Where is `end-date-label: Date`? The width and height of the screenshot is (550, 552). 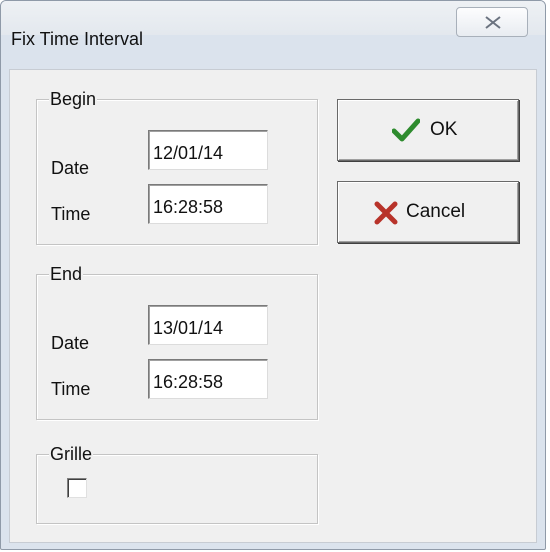 end-date-label: Date is located at coordinates (70, 343).